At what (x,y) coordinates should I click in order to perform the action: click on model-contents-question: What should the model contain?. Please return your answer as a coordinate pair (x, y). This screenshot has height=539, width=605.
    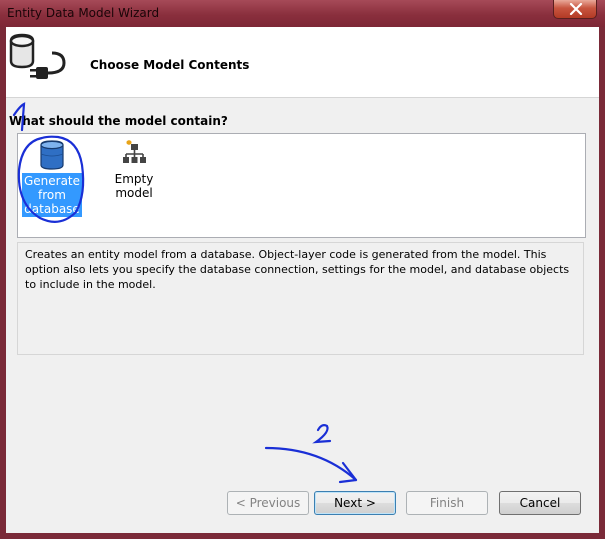
    Looking at the image, I should click on (118, 121).